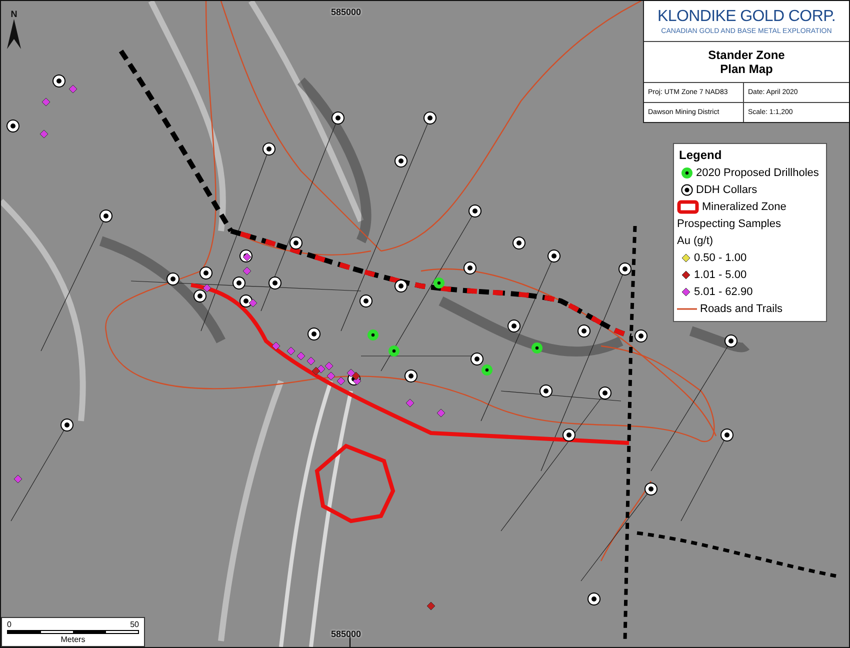 The width and height of the screenshot is (850, 648). What do you see at coordinates (687, 309) in the screenshot?
I see `road-line-icon` at bounding box center [687, 309].